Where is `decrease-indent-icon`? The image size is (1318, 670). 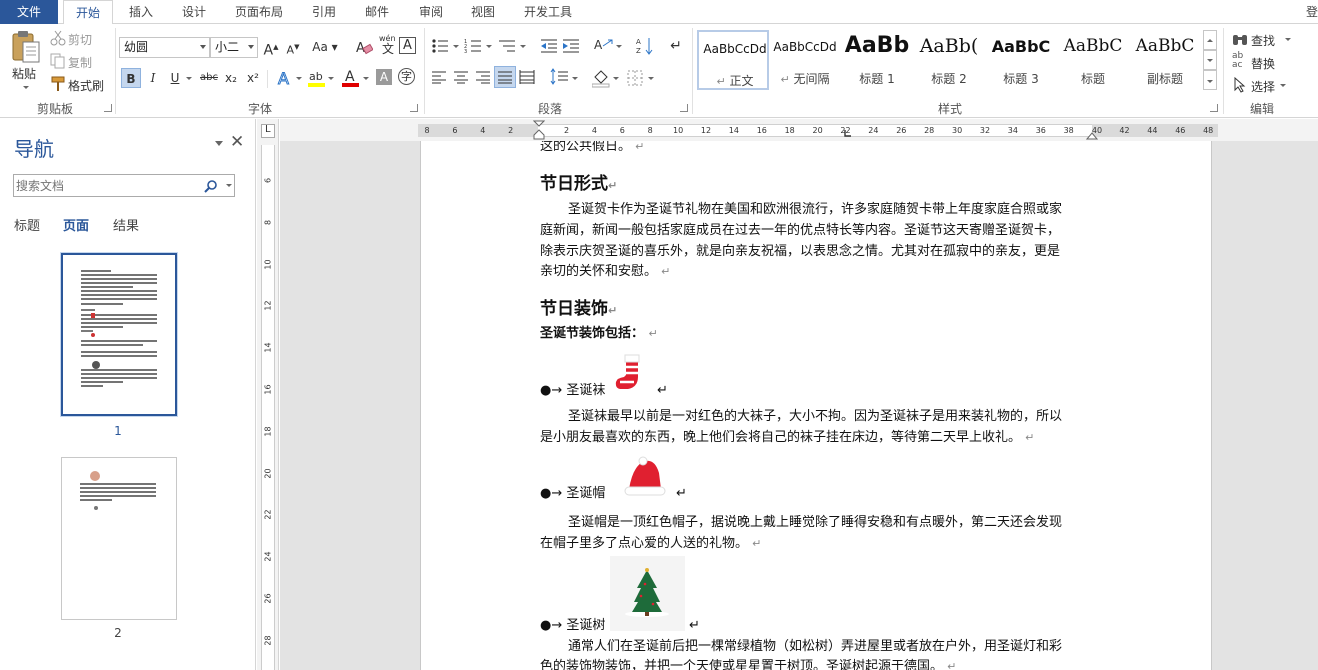 decrease-indent-icon is located at coordinates (549, 46).